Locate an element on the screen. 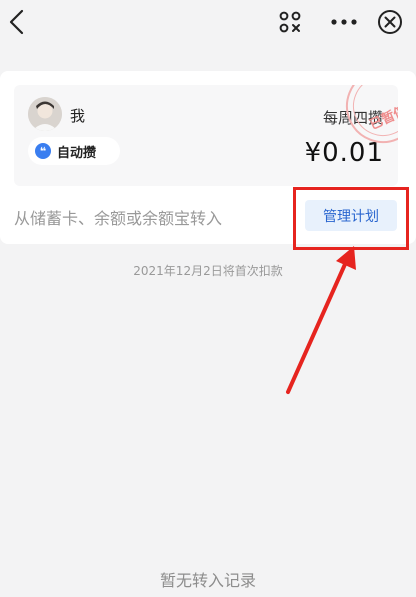  more-horizontal-icon is located at coordinates (344, 22).